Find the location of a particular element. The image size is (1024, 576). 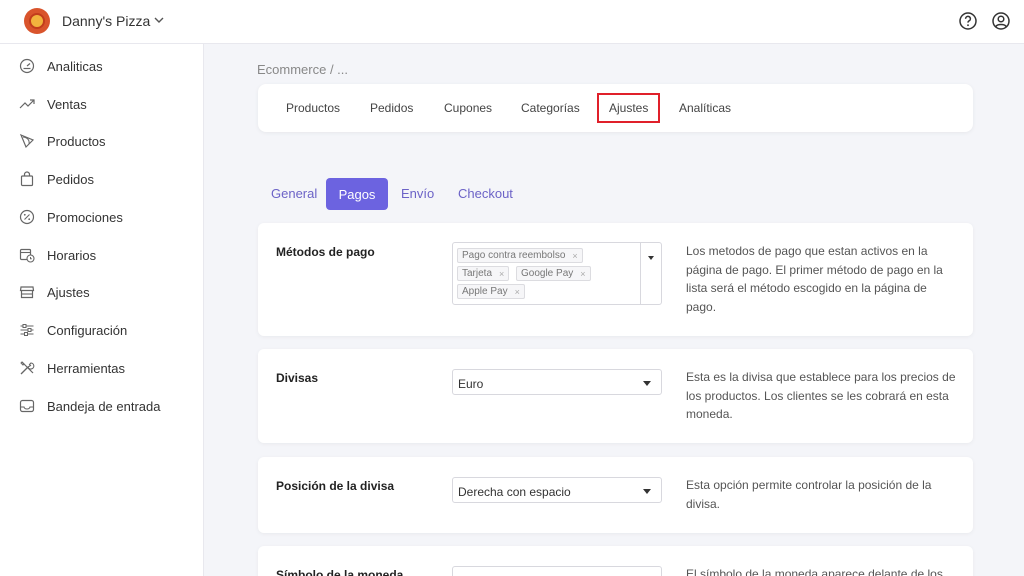

sidebar-item-label: Ajustes is located at coordinates (68, 292).